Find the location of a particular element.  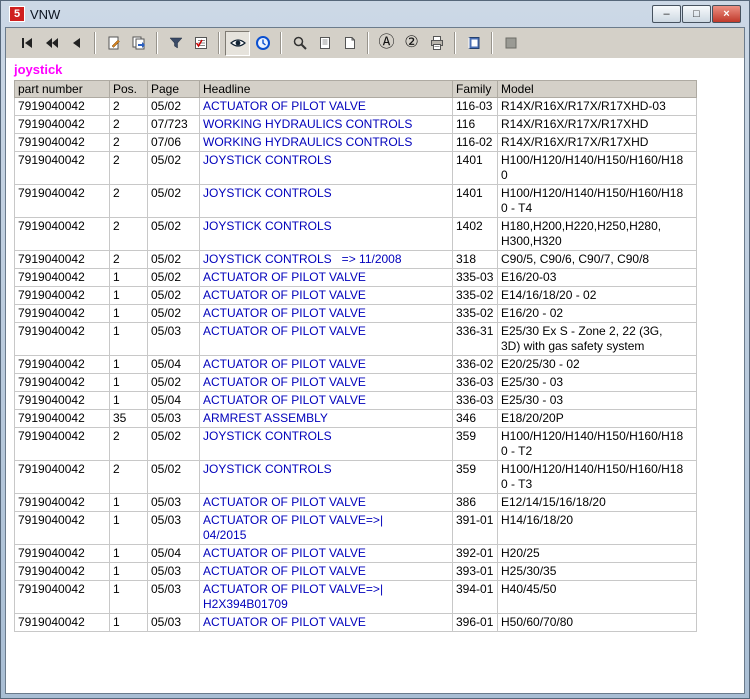

page-view-button is located at coordinates (324, 43).